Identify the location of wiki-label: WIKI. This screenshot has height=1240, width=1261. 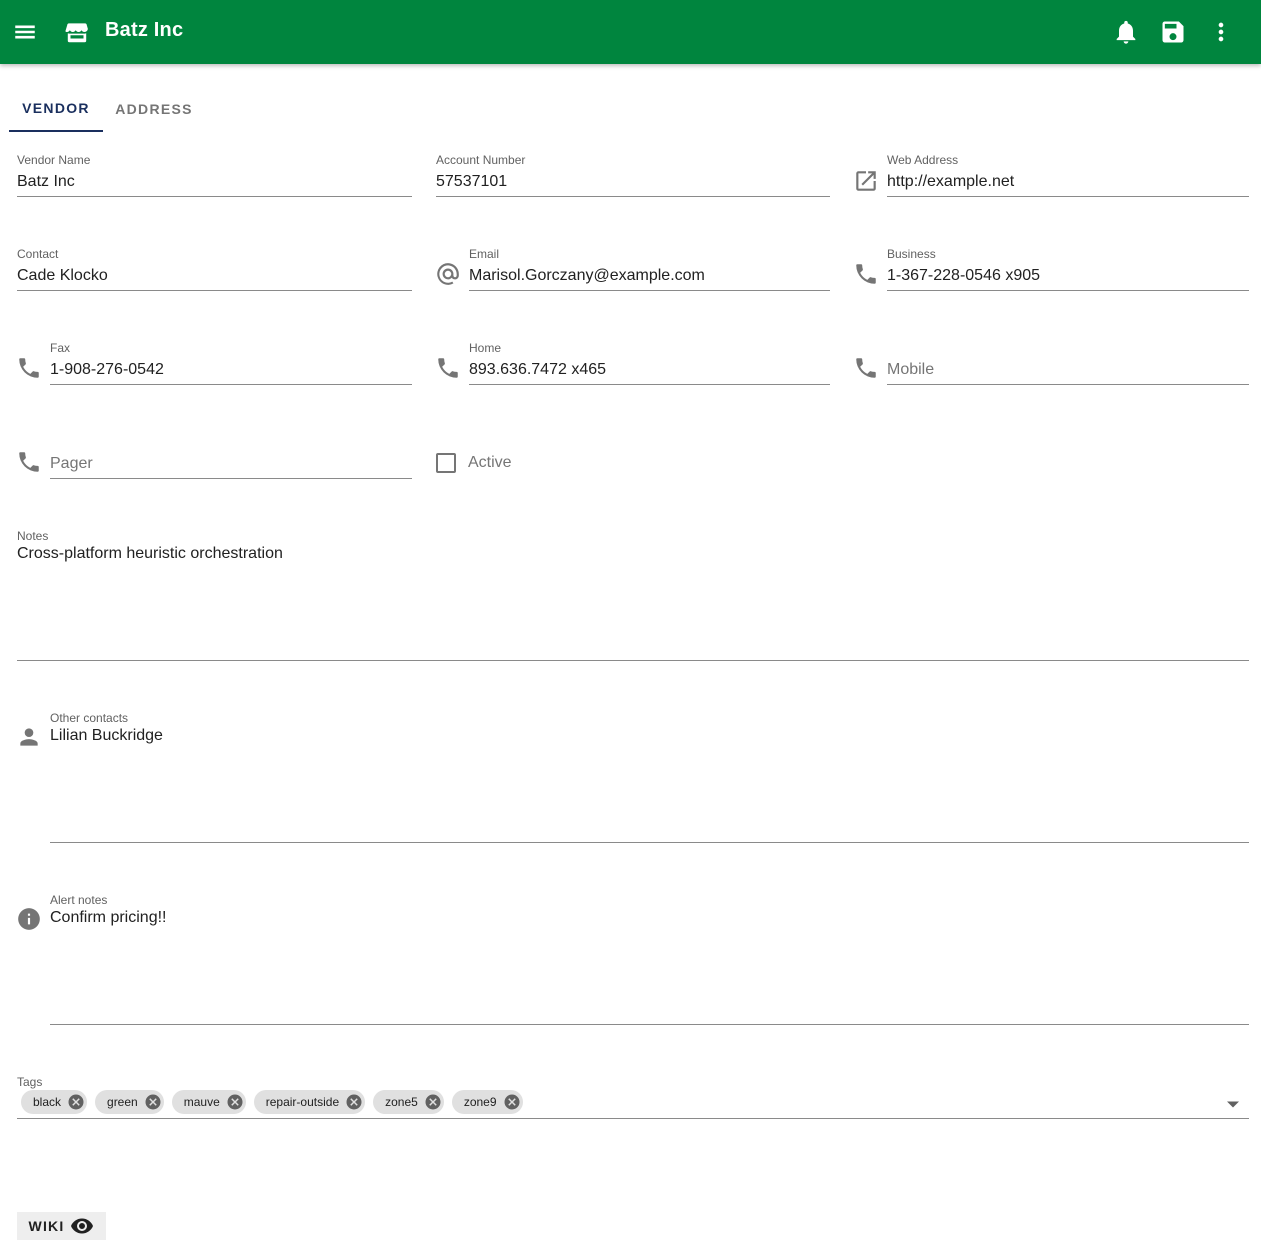
(46, 1226).